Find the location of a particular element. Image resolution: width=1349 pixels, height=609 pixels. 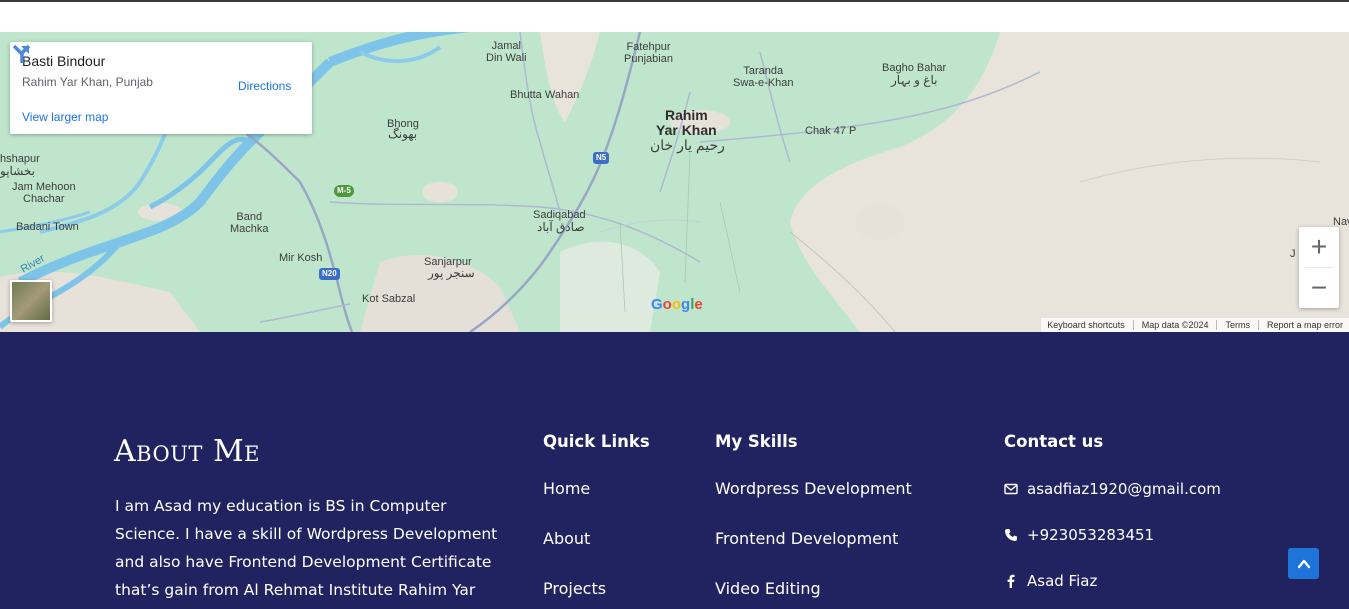

map-label-fatehpur: Fatehpur Punjabian is located at coordinates (648, 53).